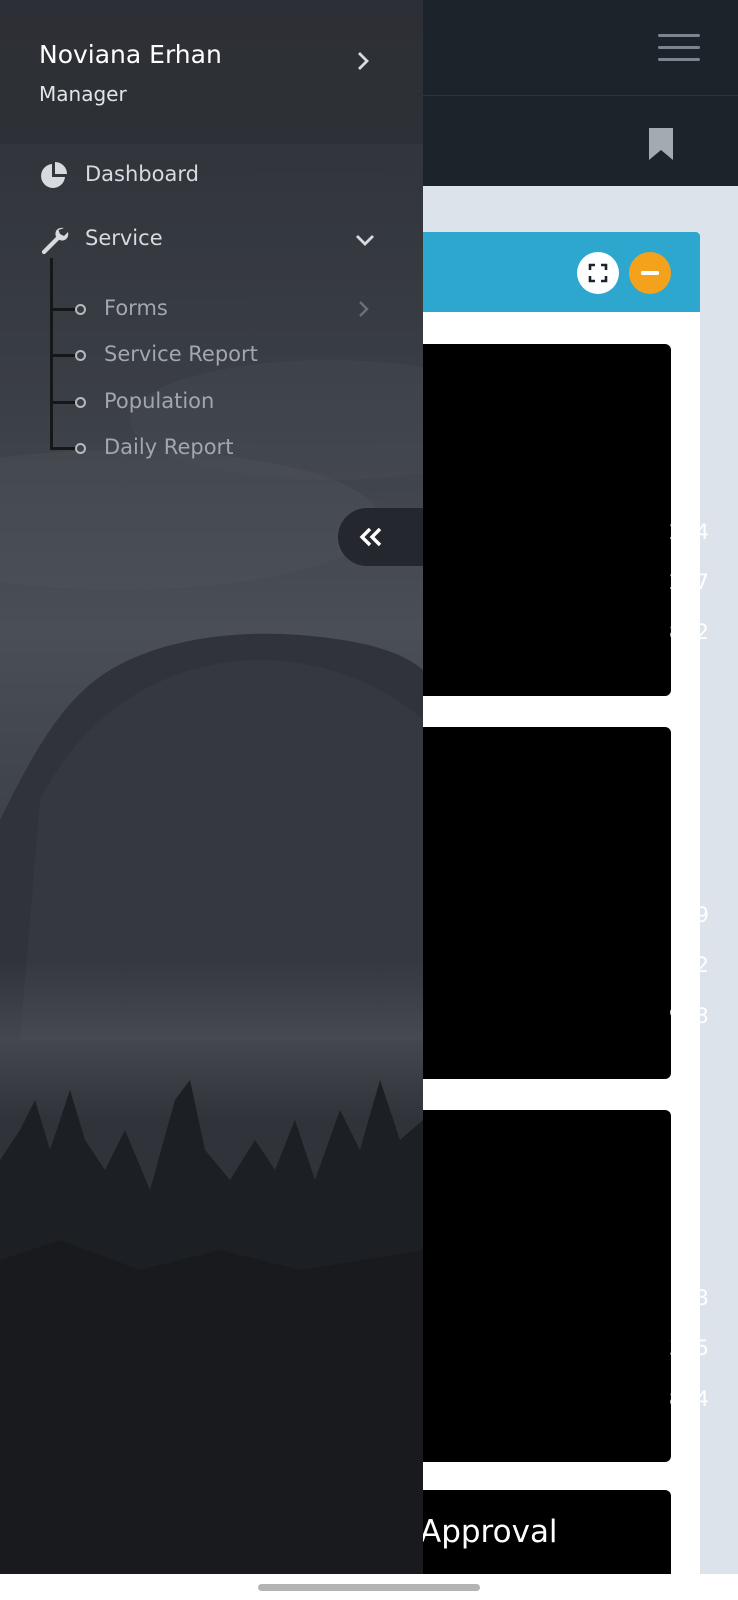 The width and height of the screenshot is (738, 1600). Describe the element at coordinates (211, 240) in the screenshot. I see `sidebar-item-service: Service` at that location.